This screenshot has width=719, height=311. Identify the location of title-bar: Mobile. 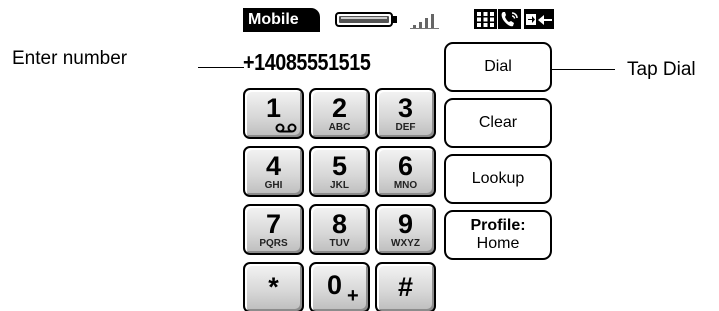
(399, 20).